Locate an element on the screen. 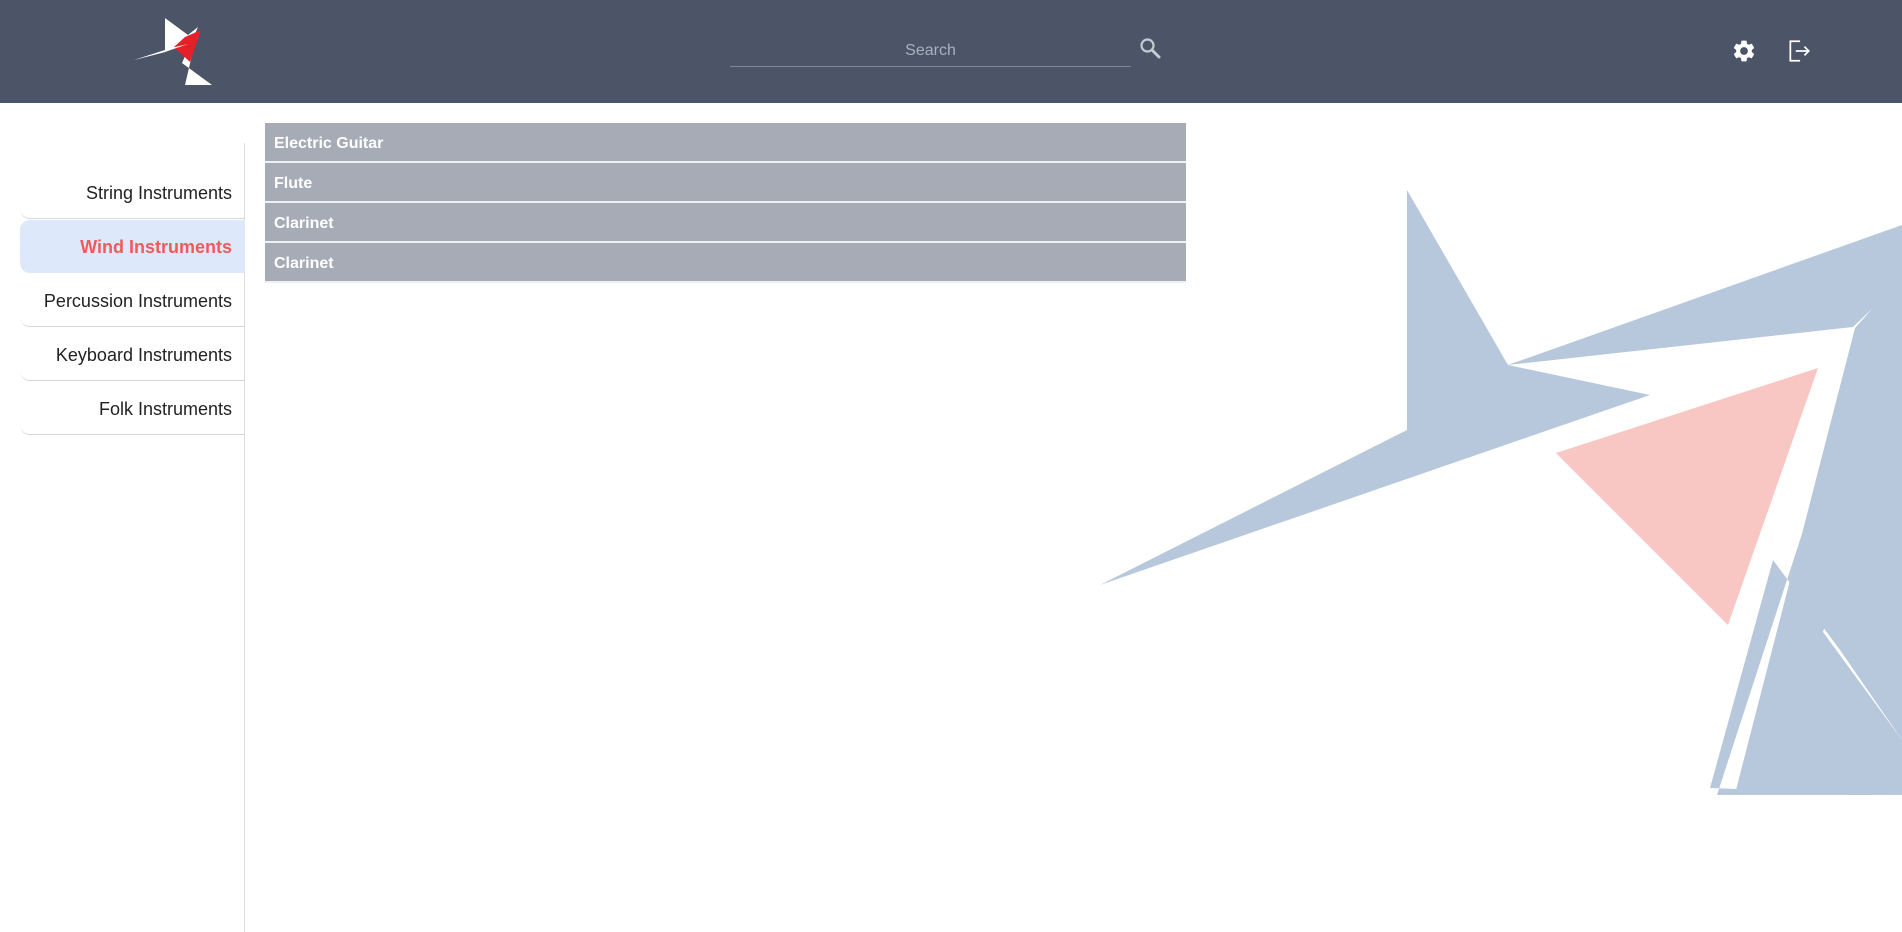 This screenshot has width=1902, height=932. search-input is located at coordinates (930, 51).